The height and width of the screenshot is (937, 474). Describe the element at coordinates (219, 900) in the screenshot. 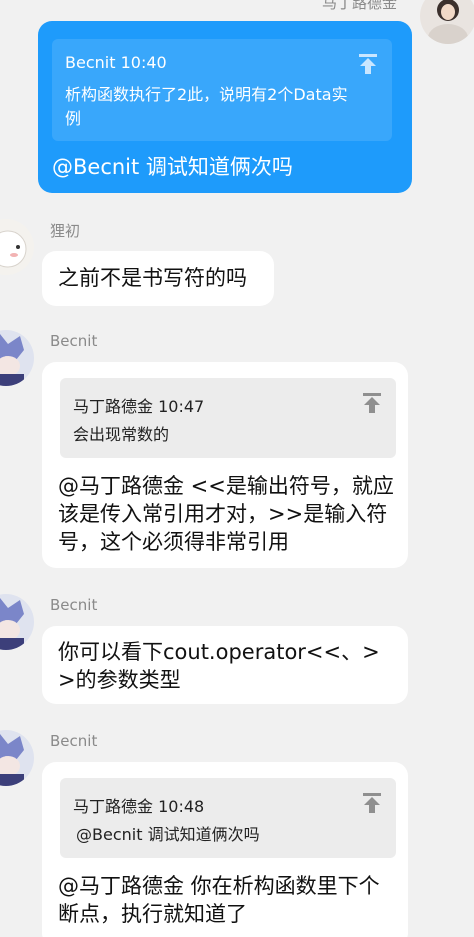

I see `message-text: @马丁路德金 你在析构函数里下个断点，执行就知道了` at that location.